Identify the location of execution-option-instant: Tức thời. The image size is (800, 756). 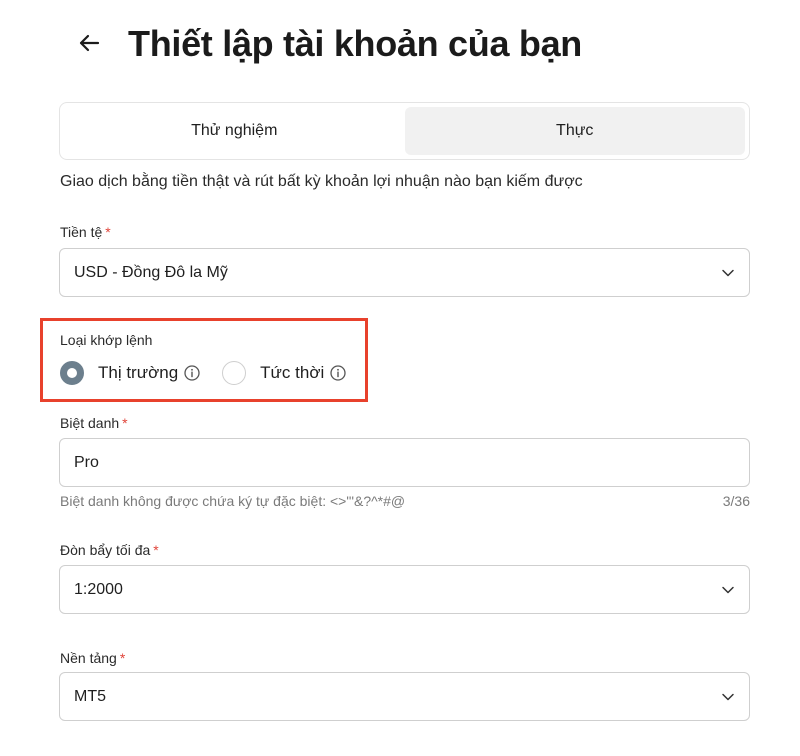
(284, 373).